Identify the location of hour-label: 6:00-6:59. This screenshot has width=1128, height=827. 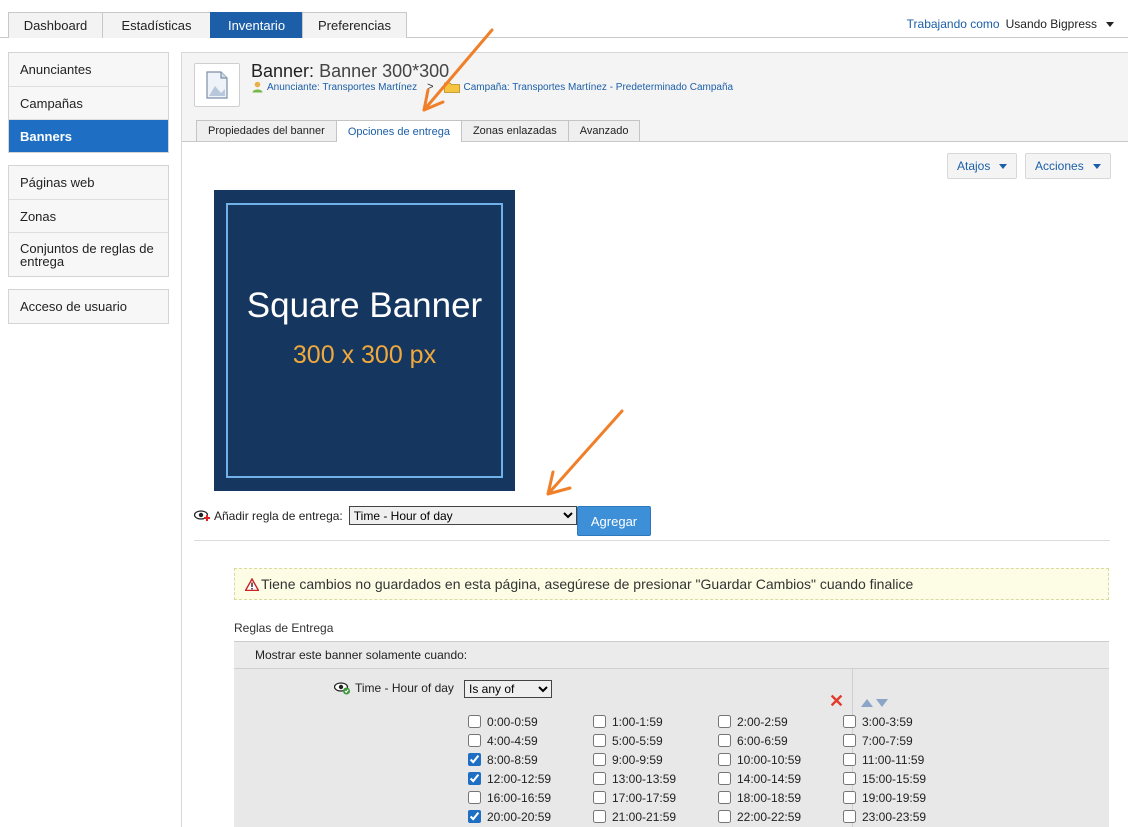
(762, 740).